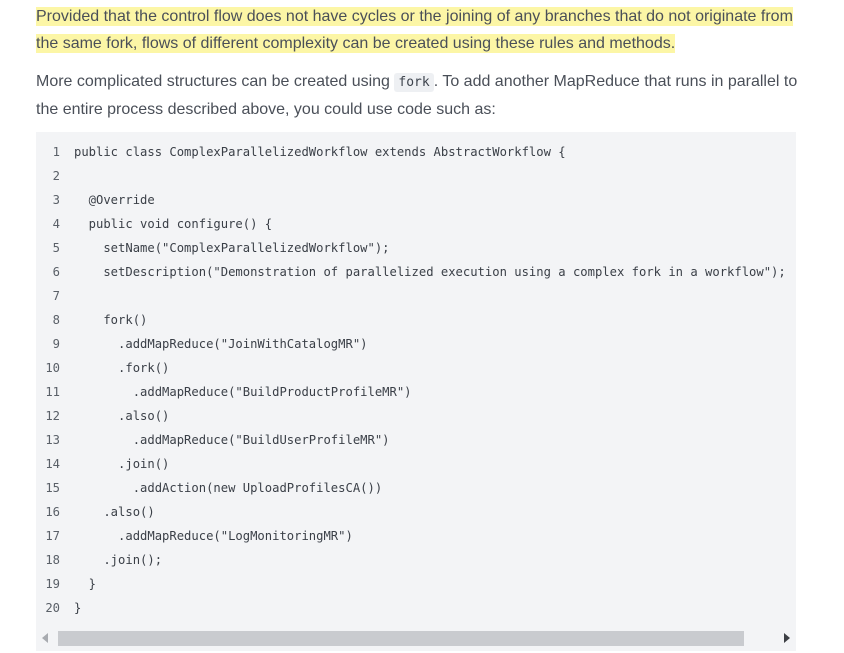 This screenshot has width=844, height=653. I want to click on scrollbar-thumb, so click(401, 638).